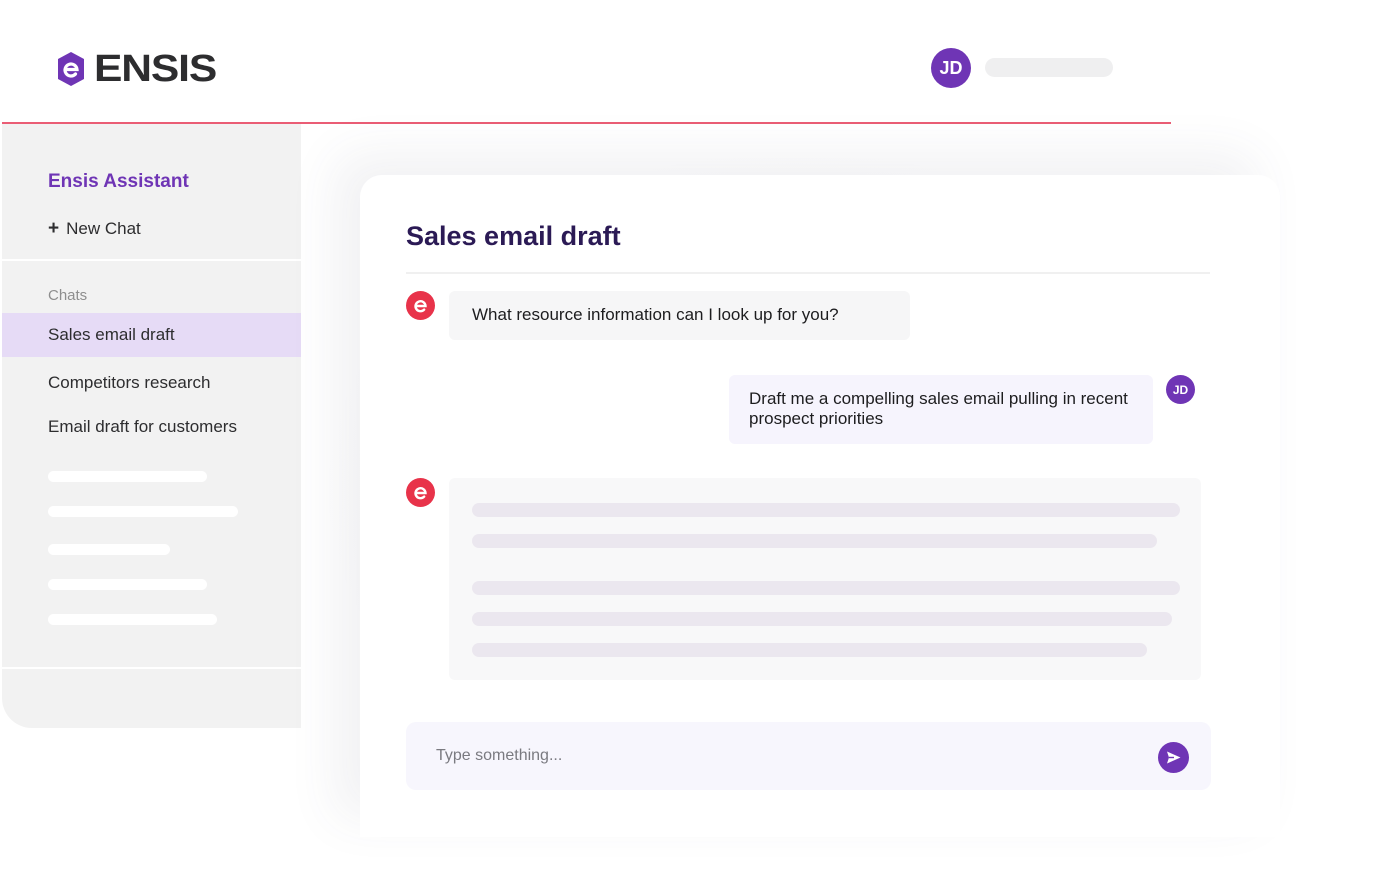 The image size is (1381, 872). Describe the element at coordinates (1180, 389) in the screenshot. I see `user-message-avatar: JD` at that location.